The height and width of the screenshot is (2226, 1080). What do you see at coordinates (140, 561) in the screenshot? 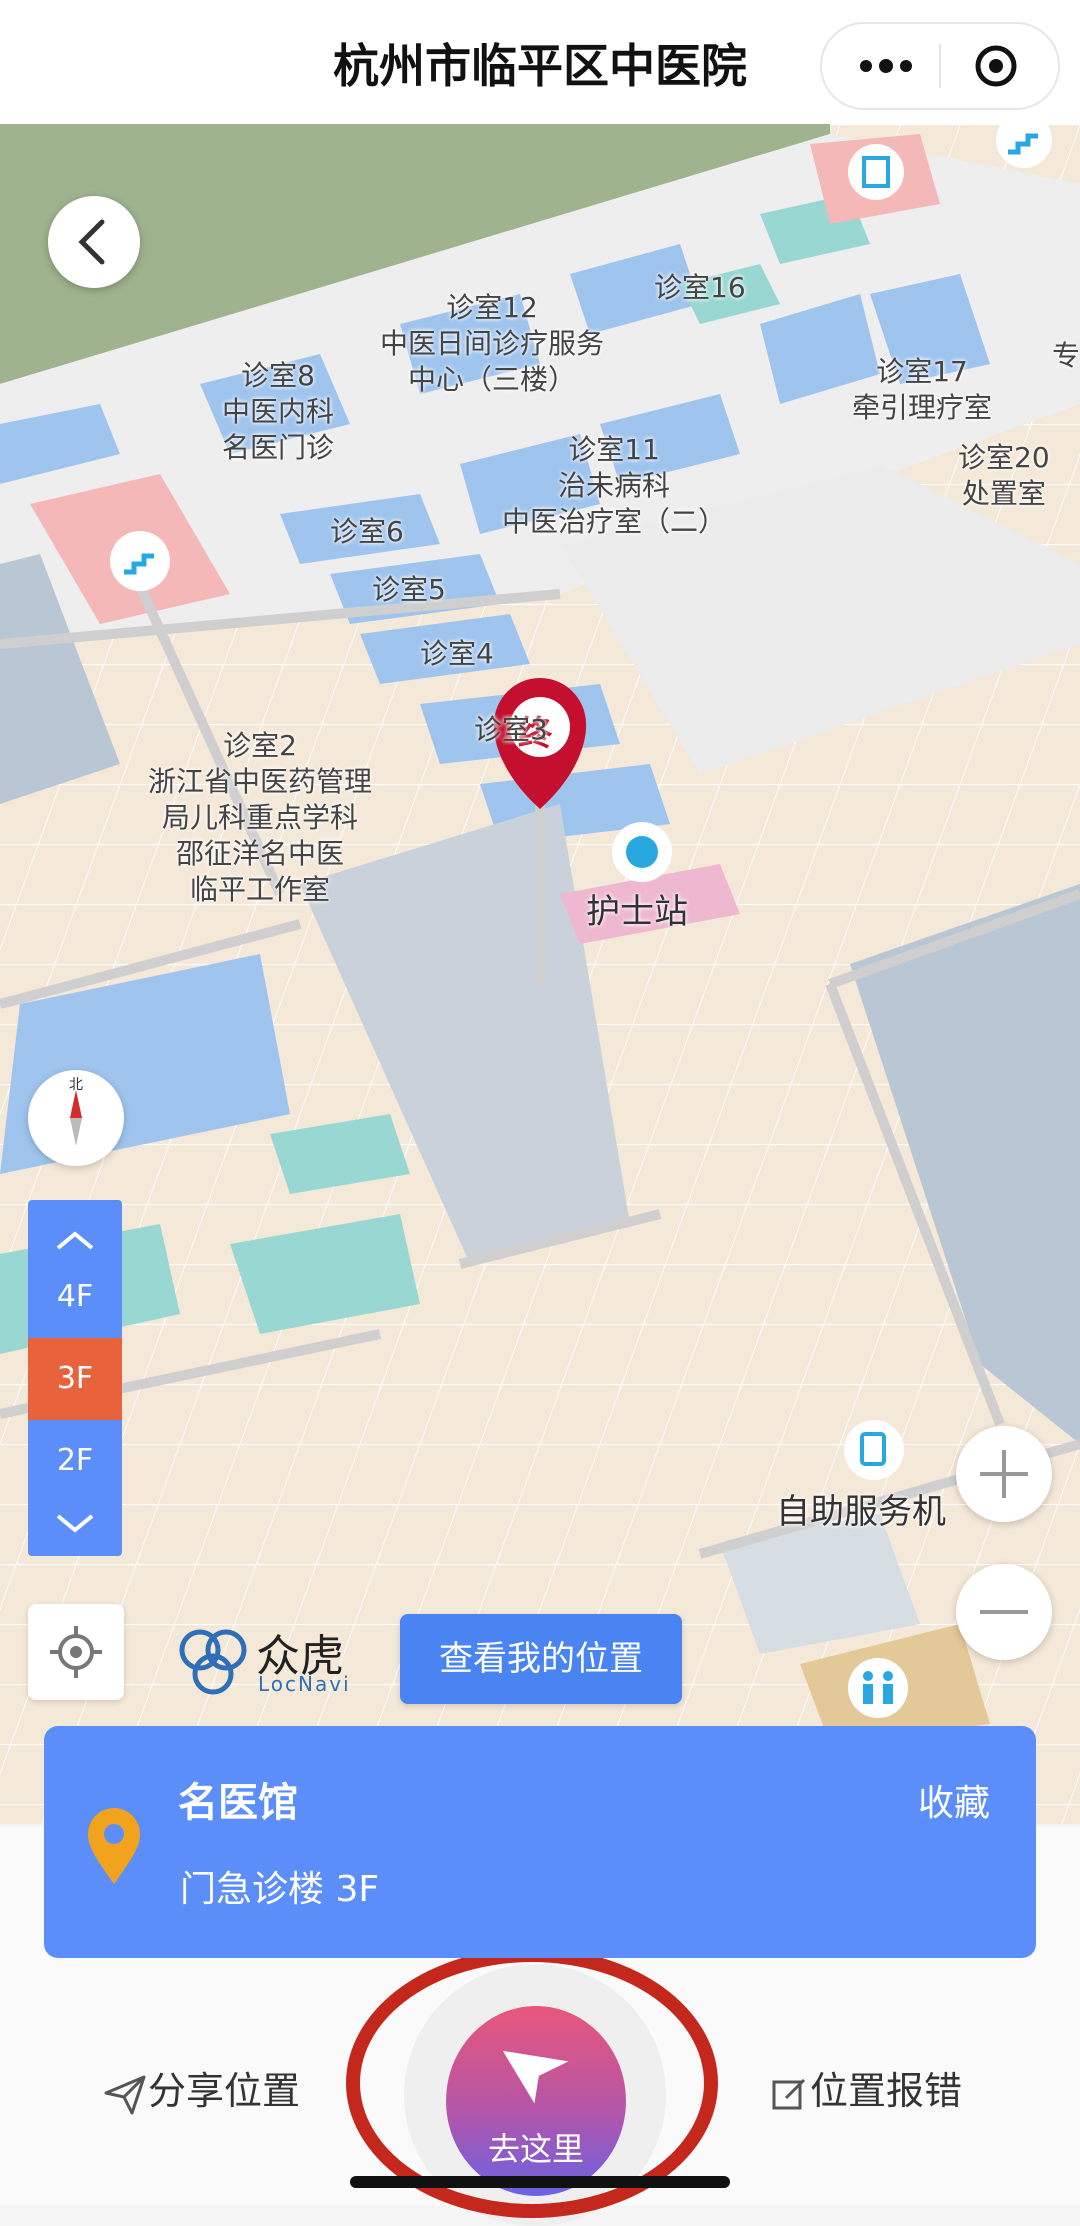
I see `stairs-icon` at bounding box center [140, 561].